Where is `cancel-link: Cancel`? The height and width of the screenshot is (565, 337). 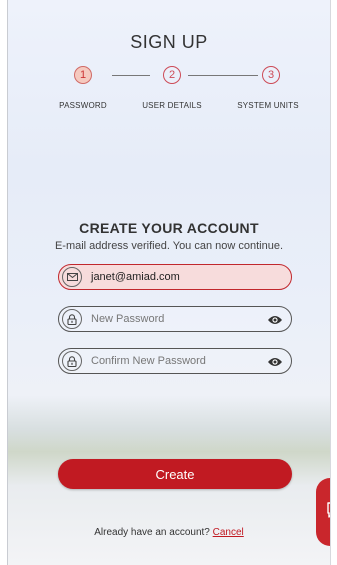 cancel-link: Cancel is located at coordinates (228, 532).